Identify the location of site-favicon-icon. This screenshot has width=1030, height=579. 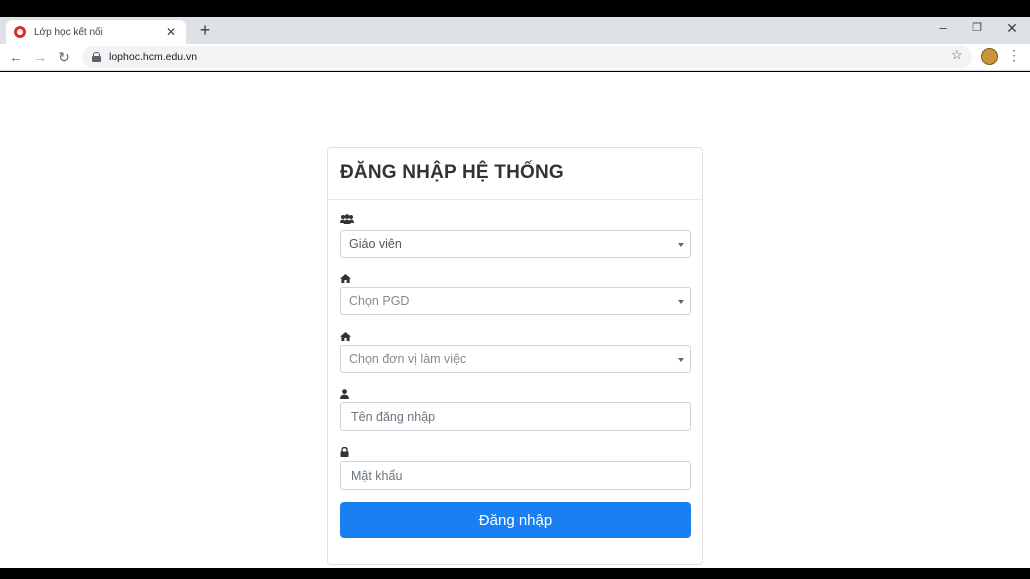
(20, 32).